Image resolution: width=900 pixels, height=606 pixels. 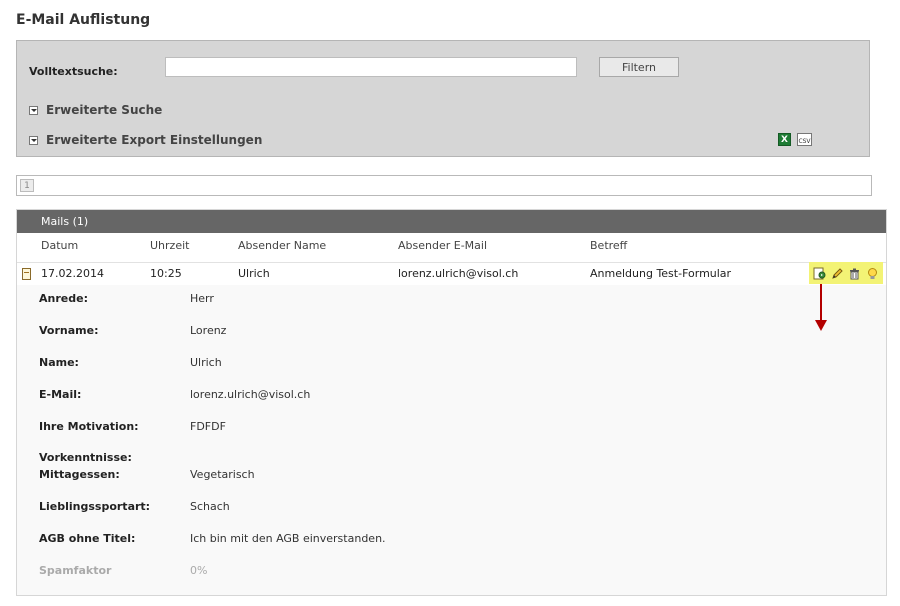 What do you see at coordinates (208, 426) in the screenshot?
I see `detail-value: FDFDF` at bounding box center [208, 426].